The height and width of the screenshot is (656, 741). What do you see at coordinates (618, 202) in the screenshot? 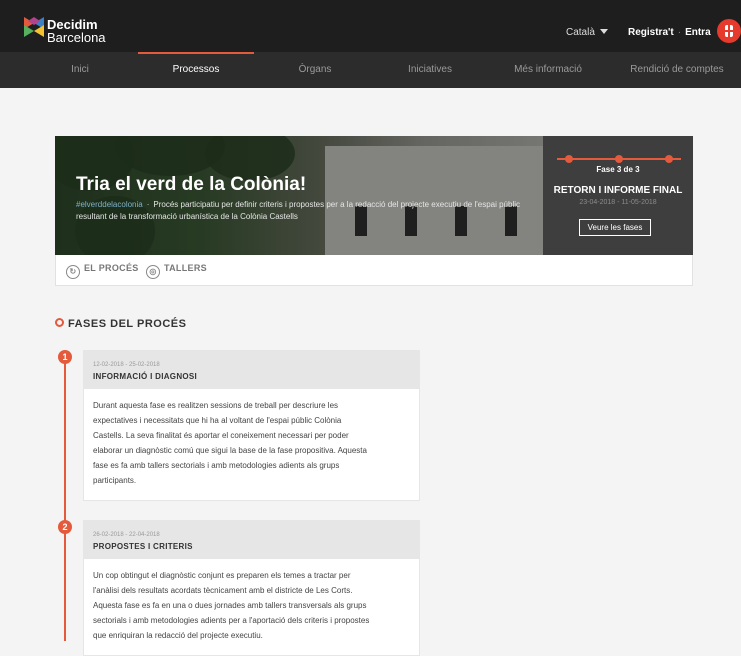
I see `current-phase-dates: 23-04-2018 - 11-05-2018` at bounding box center [618, 202].